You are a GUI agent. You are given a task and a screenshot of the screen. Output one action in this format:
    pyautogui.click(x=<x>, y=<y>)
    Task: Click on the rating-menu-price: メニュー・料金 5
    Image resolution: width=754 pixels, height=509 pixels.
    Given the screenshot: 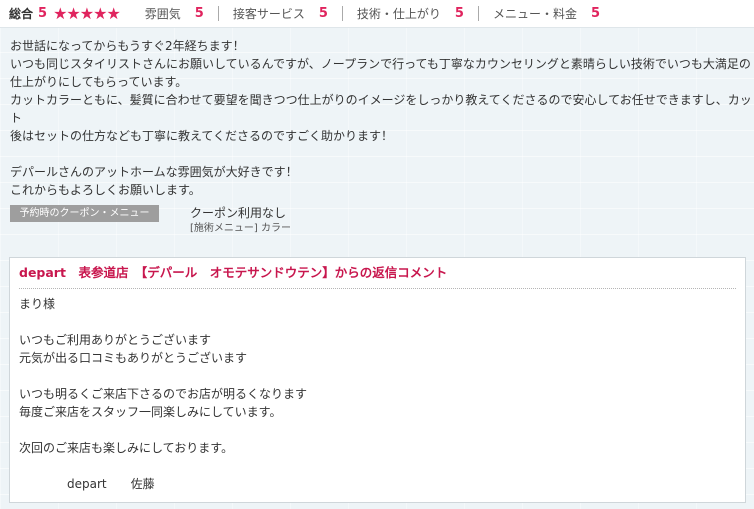 What is the action you would take?
    pyautogui.click(x=546, y=13)
    